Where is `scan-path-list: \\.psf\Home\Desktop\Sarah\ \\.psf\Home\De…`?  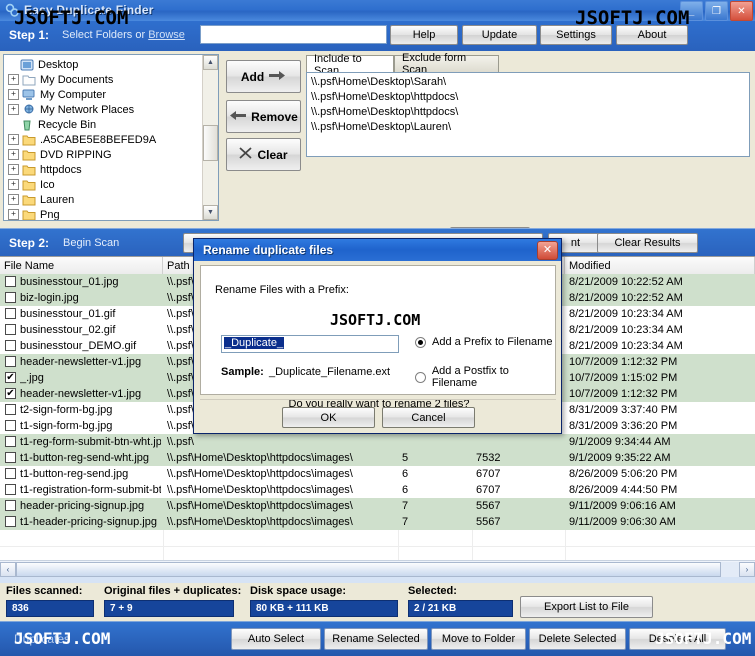
scan-path-list: \\.psf\Home\Desktop\Sarah\ \\.psf\Home\De… is located at coordinates (528, 114).